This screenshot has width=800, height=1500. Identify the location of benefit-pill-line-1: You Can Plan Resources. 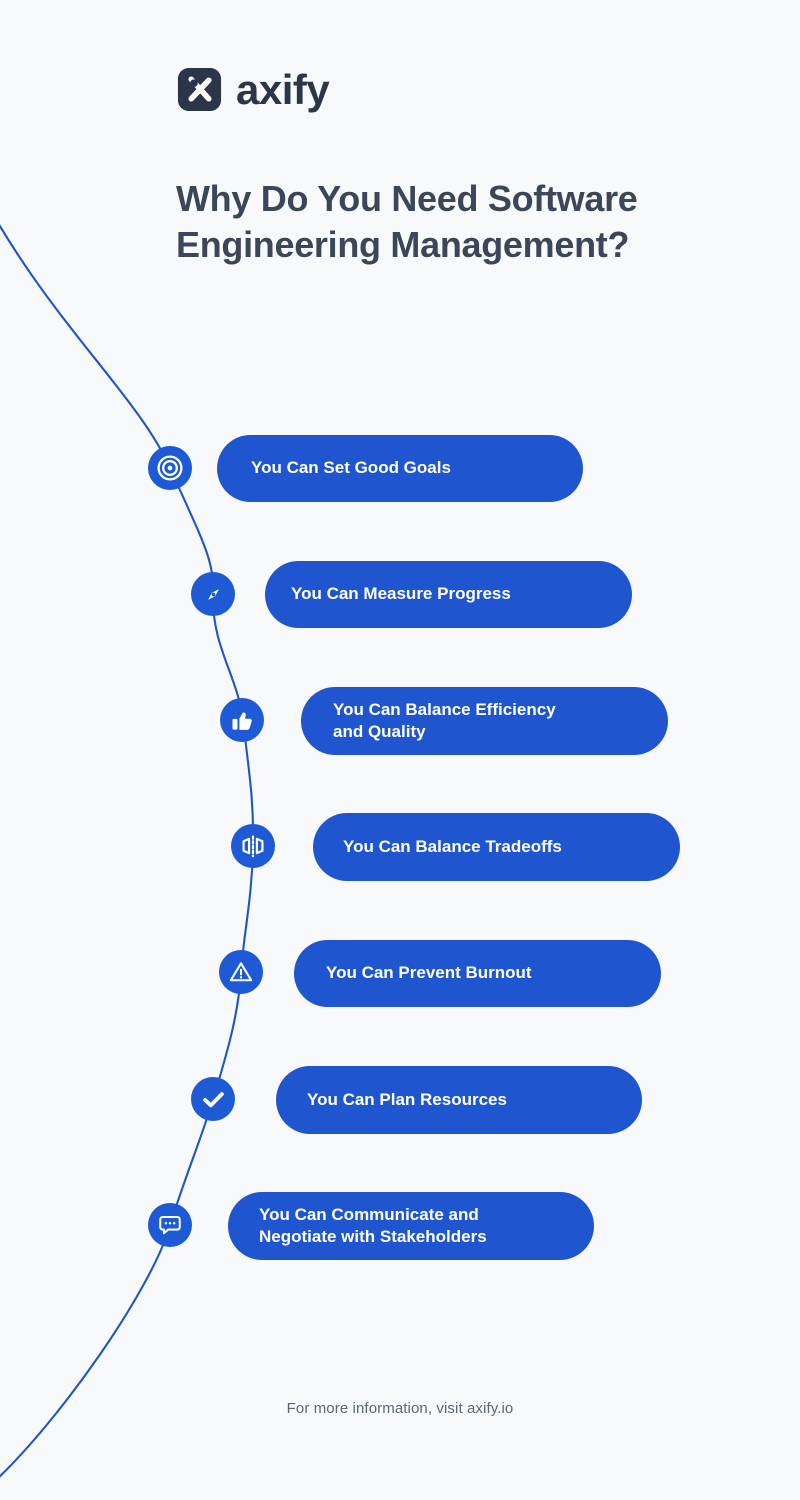
(407, 1099).